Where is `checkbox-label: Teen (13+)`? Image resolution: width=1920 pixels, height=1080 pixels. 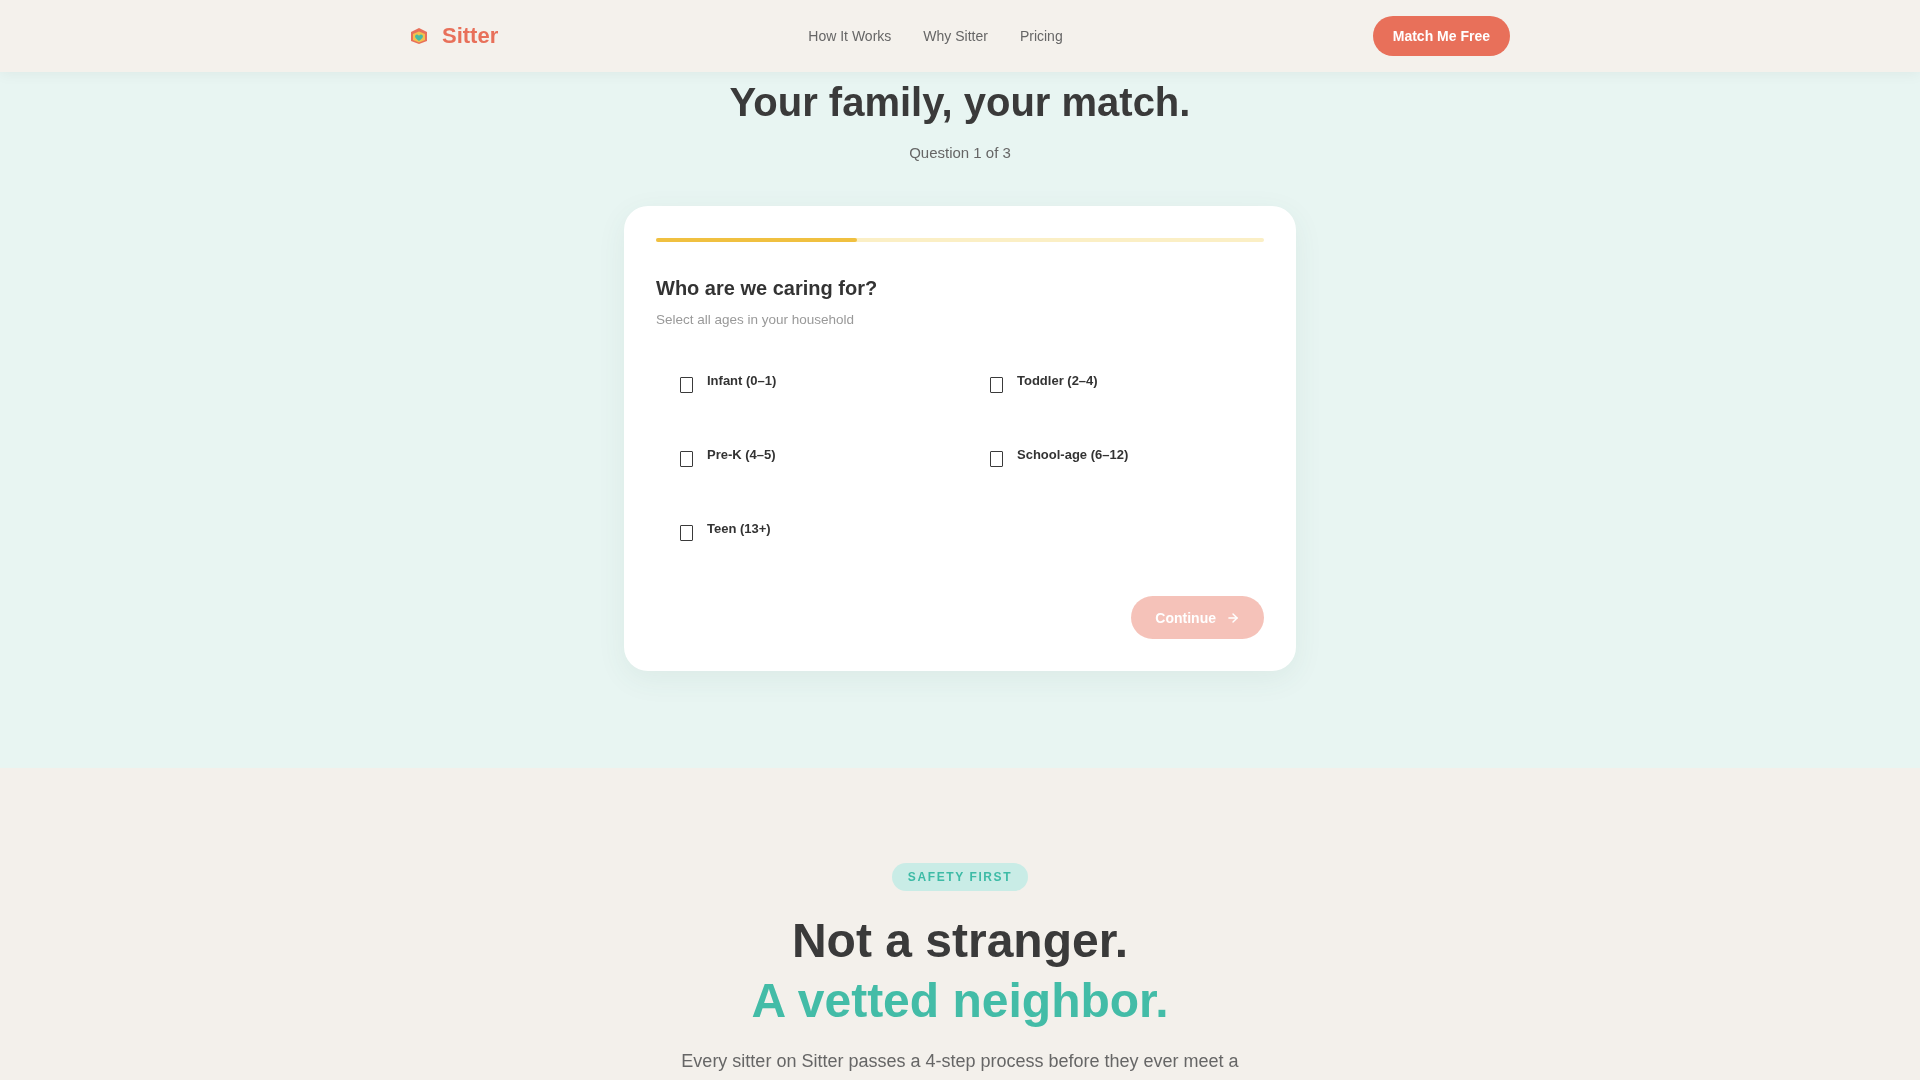
checkbox-label: Teen (13+) is located at coordinates (739, 529).